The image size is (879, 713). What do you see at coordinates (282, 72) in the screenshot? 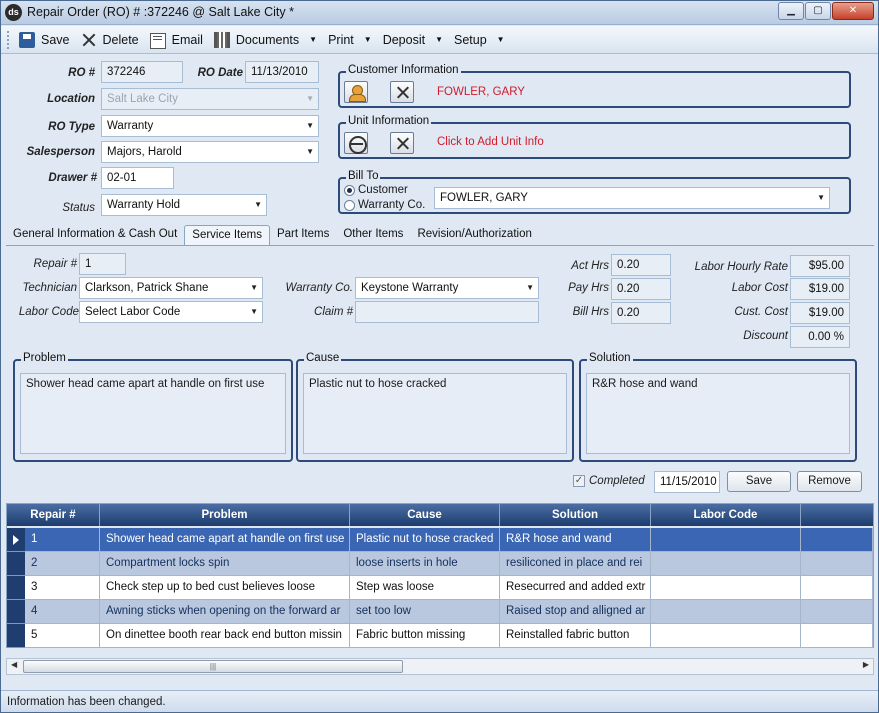
I see `ro-date-field: 11/13/2010` at bounding box center [282, 72].